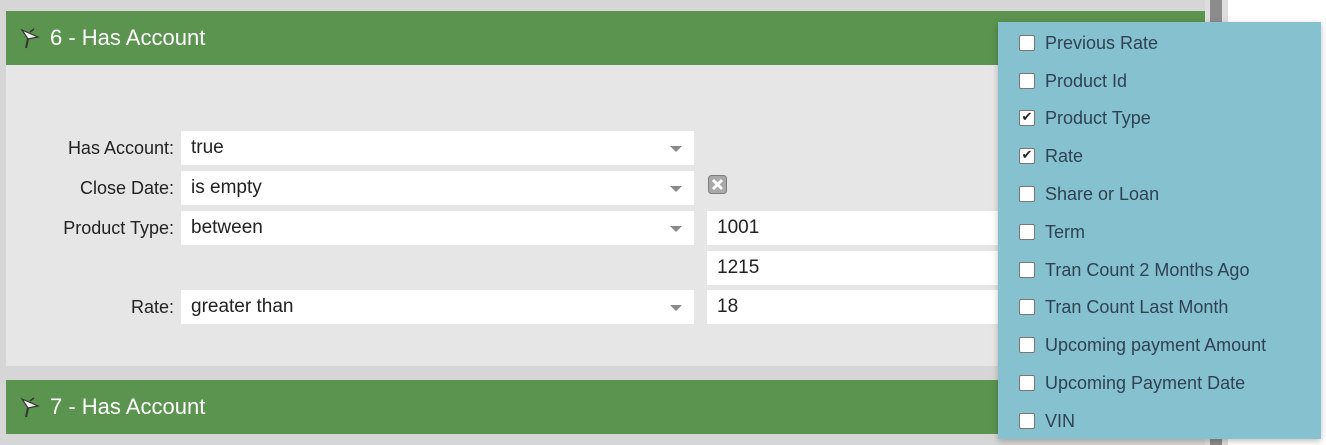  Describe the element at coordinates (1159, 81) in the screenshot. I see `column-option-product-id: Product Id` at that location.